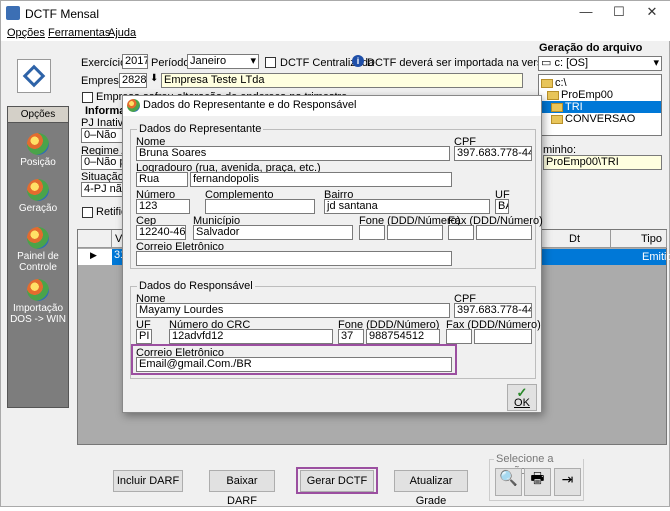 Image resolution: width=670 pixels, height=511 pixels. I want to click on folder-tree: c:\ ProEmp00 TRI CONVERSAO, so click(600, 105).